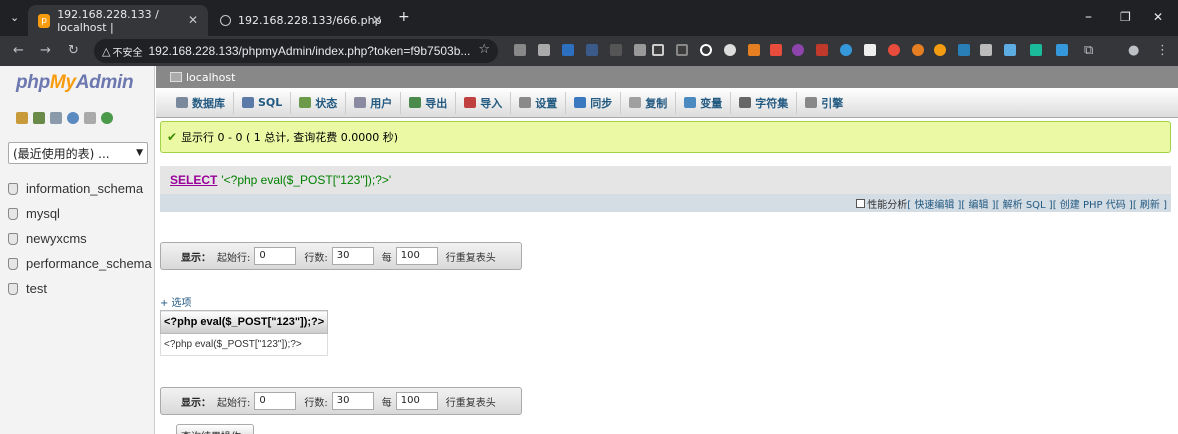 The width and height of the screenshot is (1178, 434). I want to click on tab-search-icon: ⌄, so click(14, 17).